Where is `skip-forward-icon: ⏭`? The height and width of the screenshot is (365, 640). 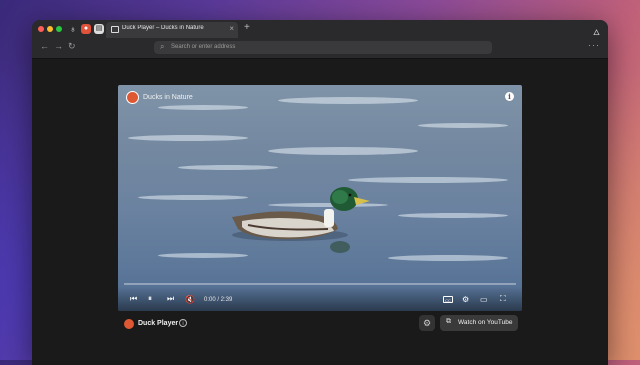 skip-forward-icon: ⏭ is located at coordinates (170, 299).